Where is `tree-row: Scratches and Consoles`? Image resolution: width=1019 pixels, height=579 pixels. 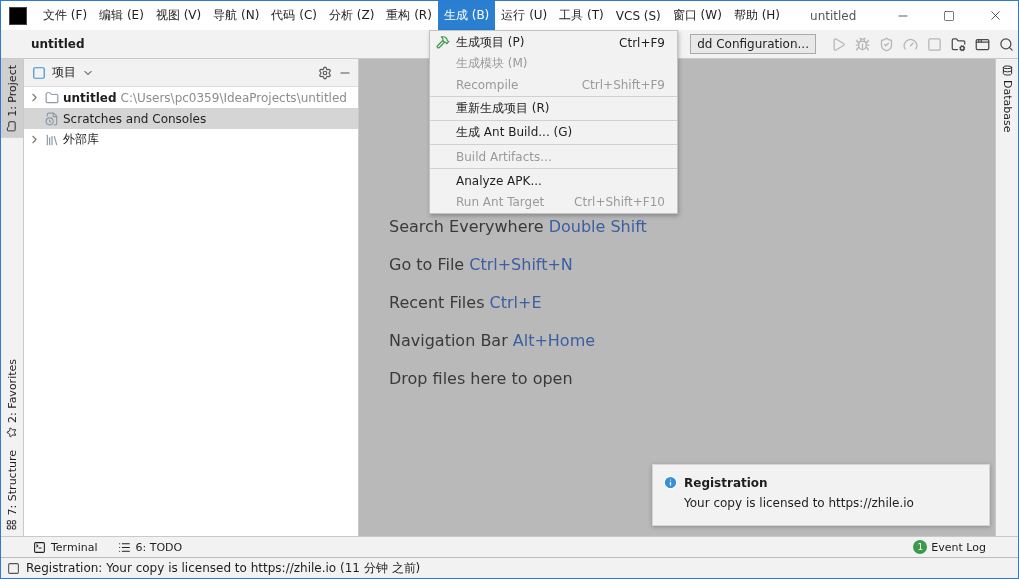 tree-row: Scratches and Consoles is located at coordinates (191, 118).